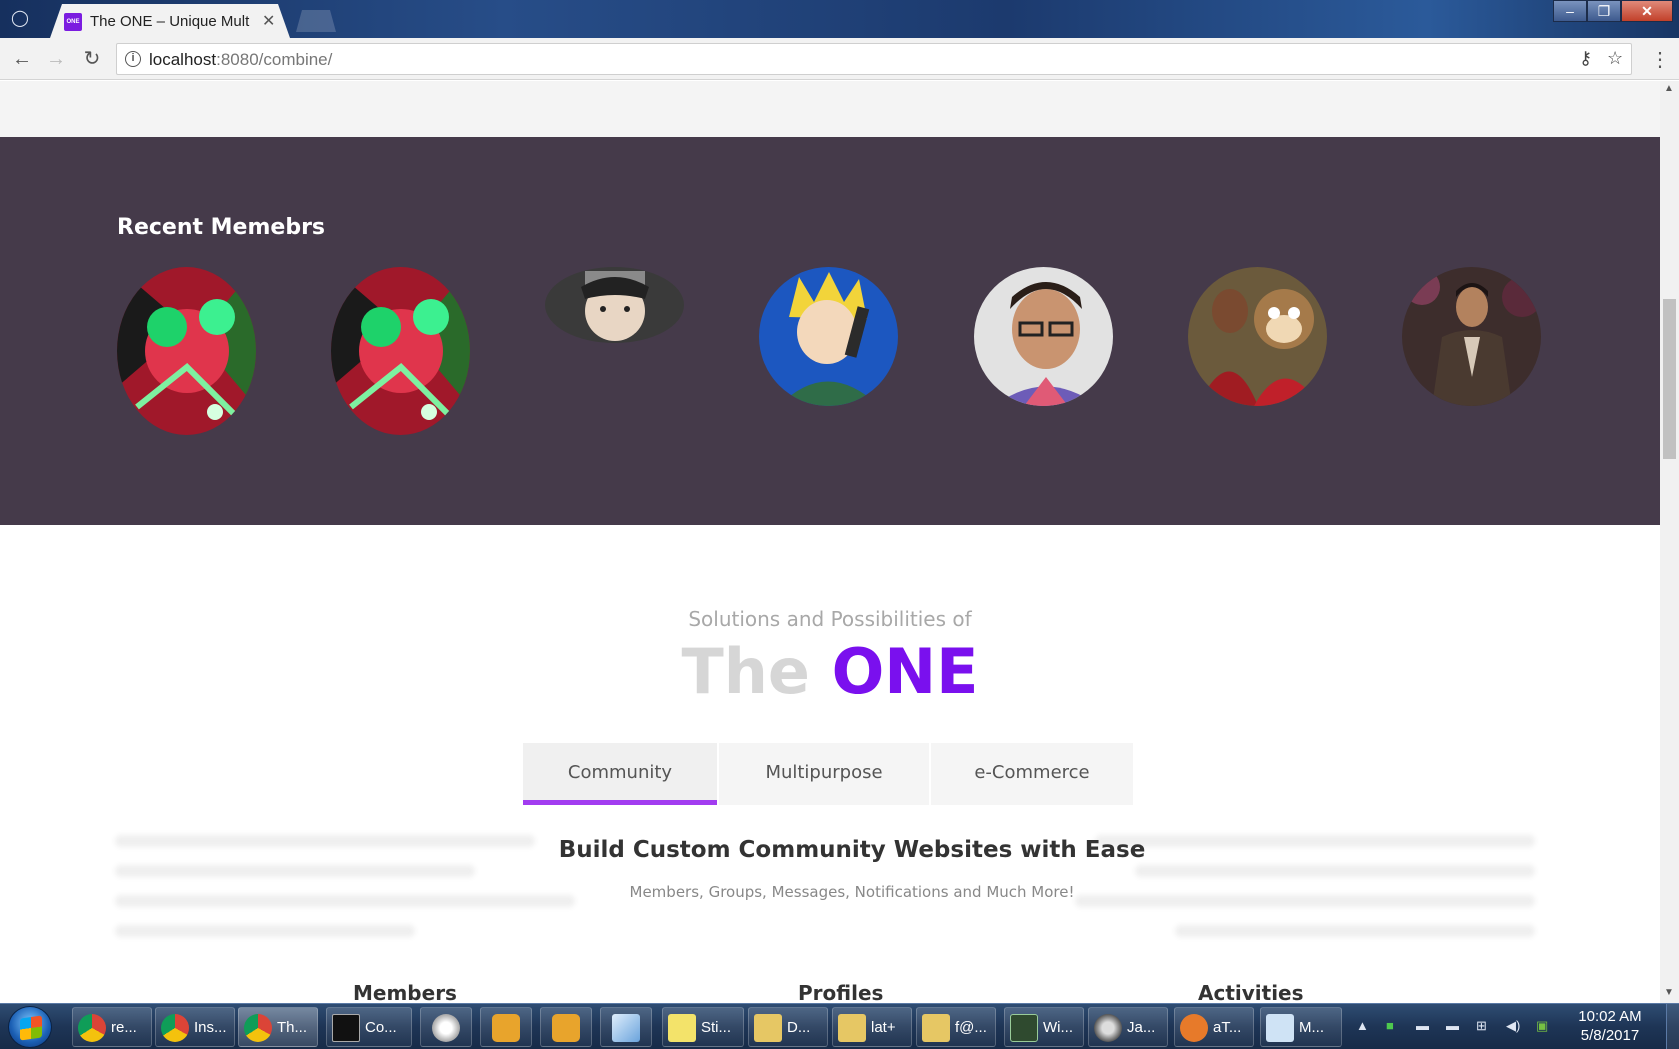 The width and height of the screenshot is (1679, 1049). Describe the element at coordinates (830, 109) in the screenshot. I see `top-strip` at that location.